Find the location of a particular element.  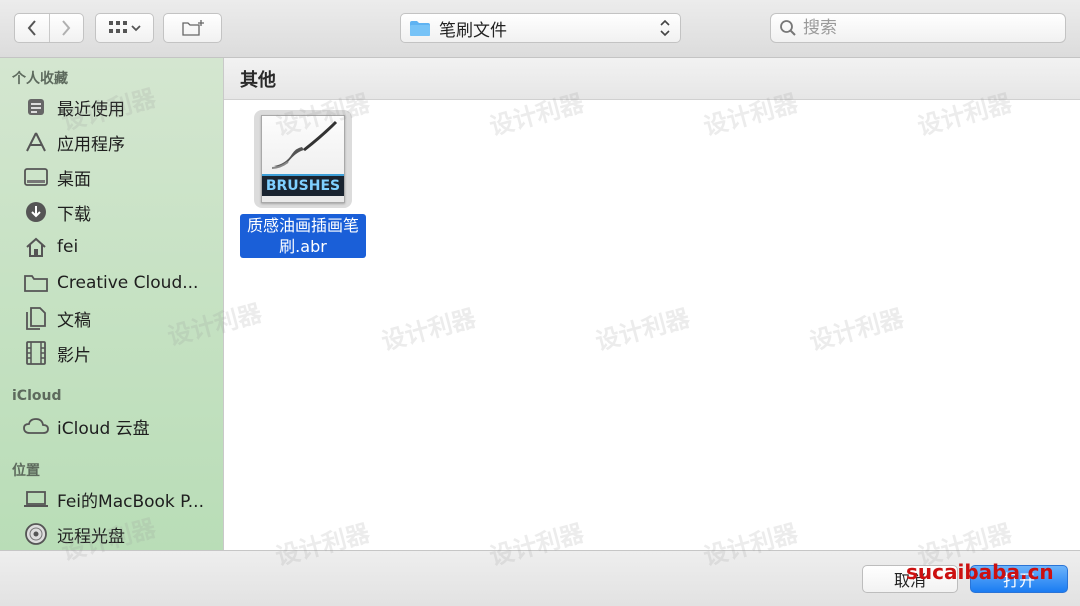

sidebar-item-documents: 文稿 is located at coordinates (120, 318).